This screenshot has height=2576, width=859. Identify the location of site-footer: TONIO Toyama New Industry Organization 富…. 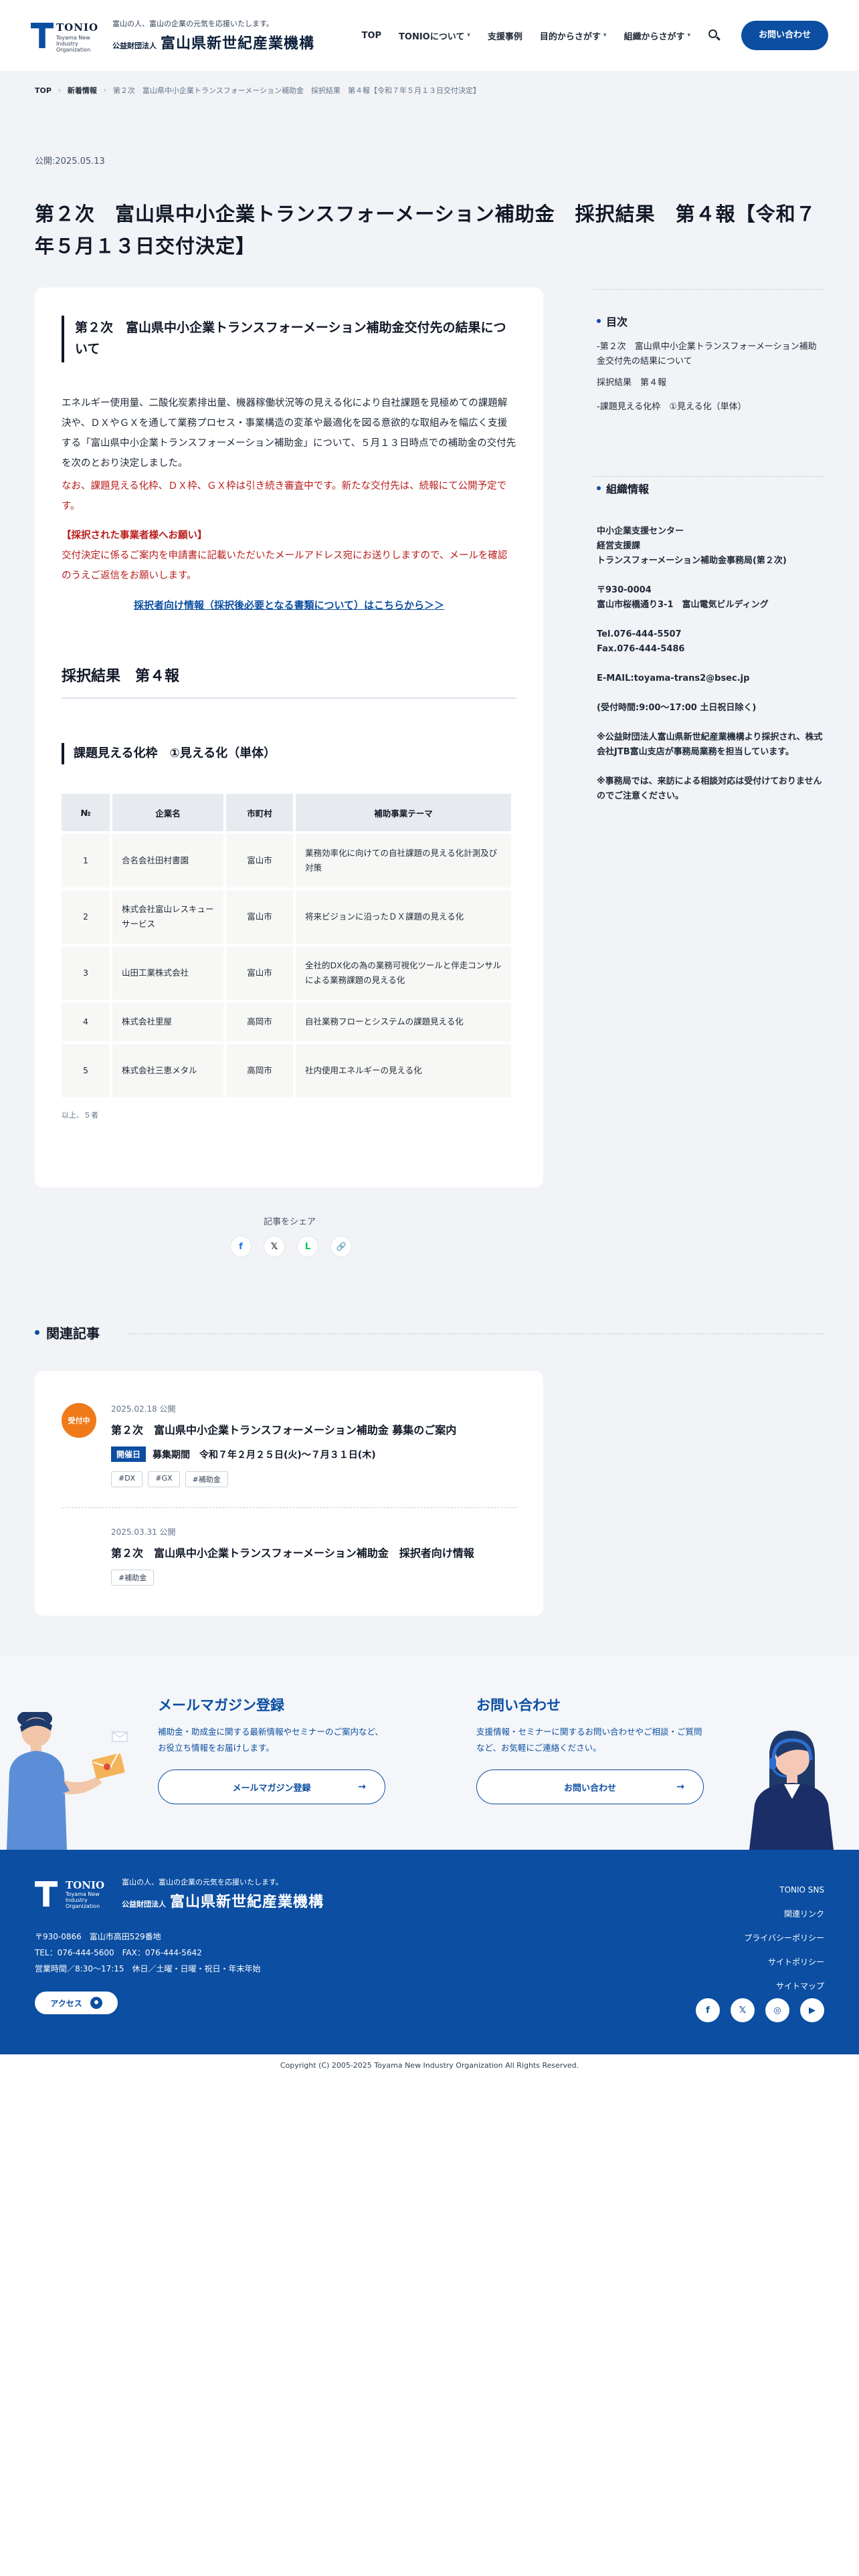
(429, 1952).